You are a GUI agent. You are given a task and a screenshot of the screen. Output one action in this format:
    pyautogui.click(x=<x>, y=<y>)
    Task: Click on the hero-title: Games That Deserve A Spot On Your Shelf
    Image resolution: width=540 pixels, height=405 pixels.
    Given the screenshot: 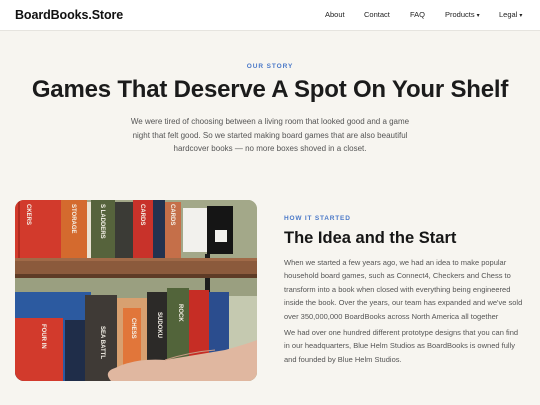 What is the action you would take?
    pyautogui.click(x=270, y=89)
    